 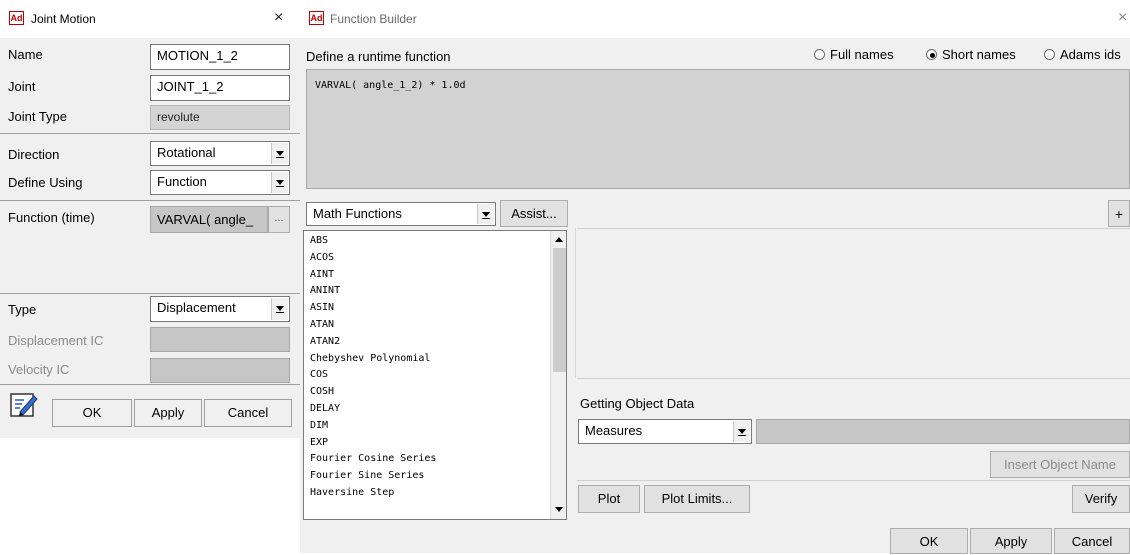 What do you see at coordinates (182, 181) in the screenshot?
I see `define-using-value: Function` at bounding box center [182, 181].